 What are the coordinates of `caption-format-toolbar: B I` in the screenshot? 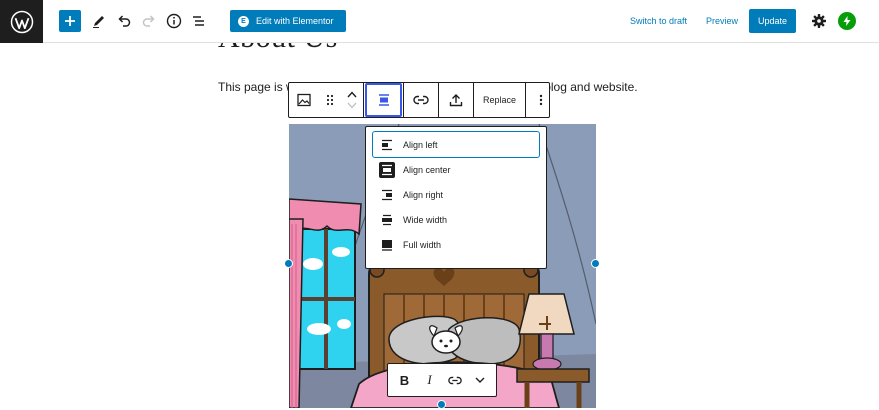 It's located at (442, 380).